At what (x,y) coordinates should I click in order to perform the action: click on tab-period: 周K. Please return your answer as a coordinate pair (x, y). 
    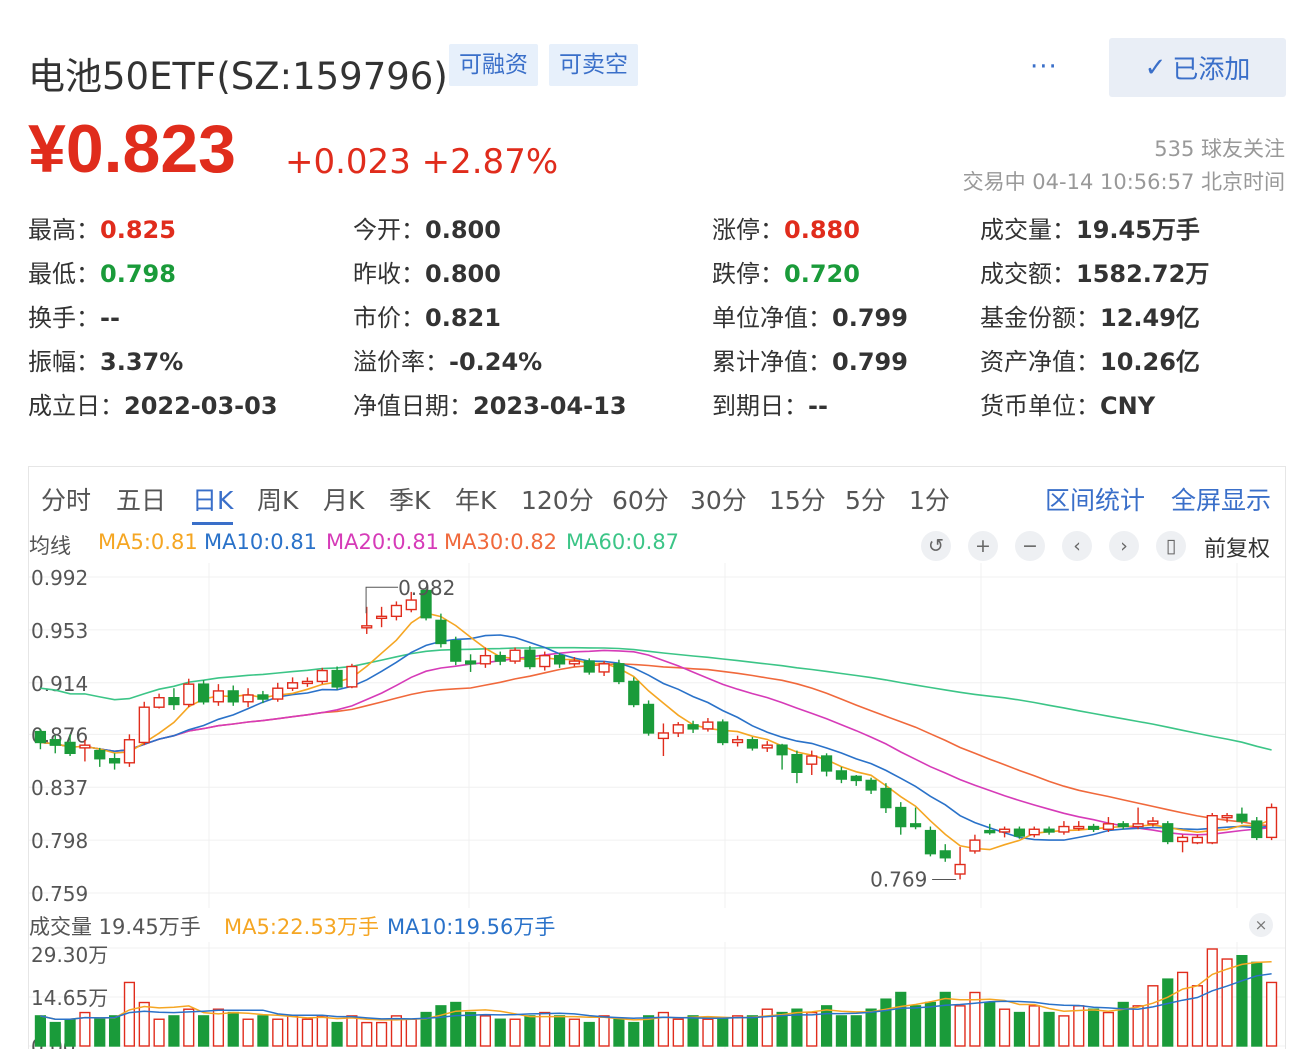
    Looking at the image, I should click on (277, 499).